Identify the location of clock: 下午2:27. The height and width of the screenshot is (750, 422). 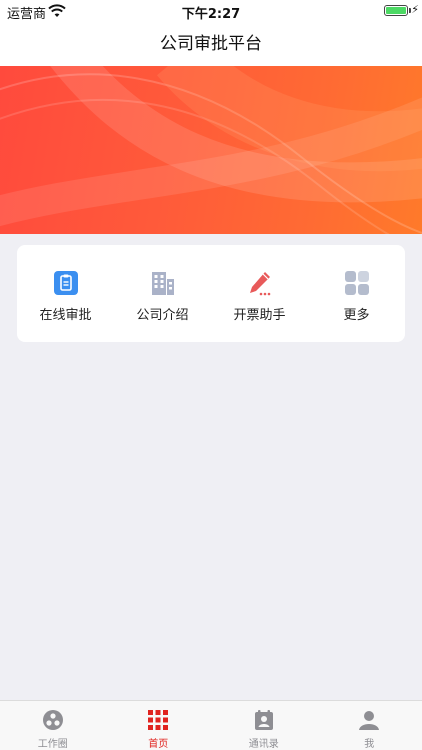
(211, 14).